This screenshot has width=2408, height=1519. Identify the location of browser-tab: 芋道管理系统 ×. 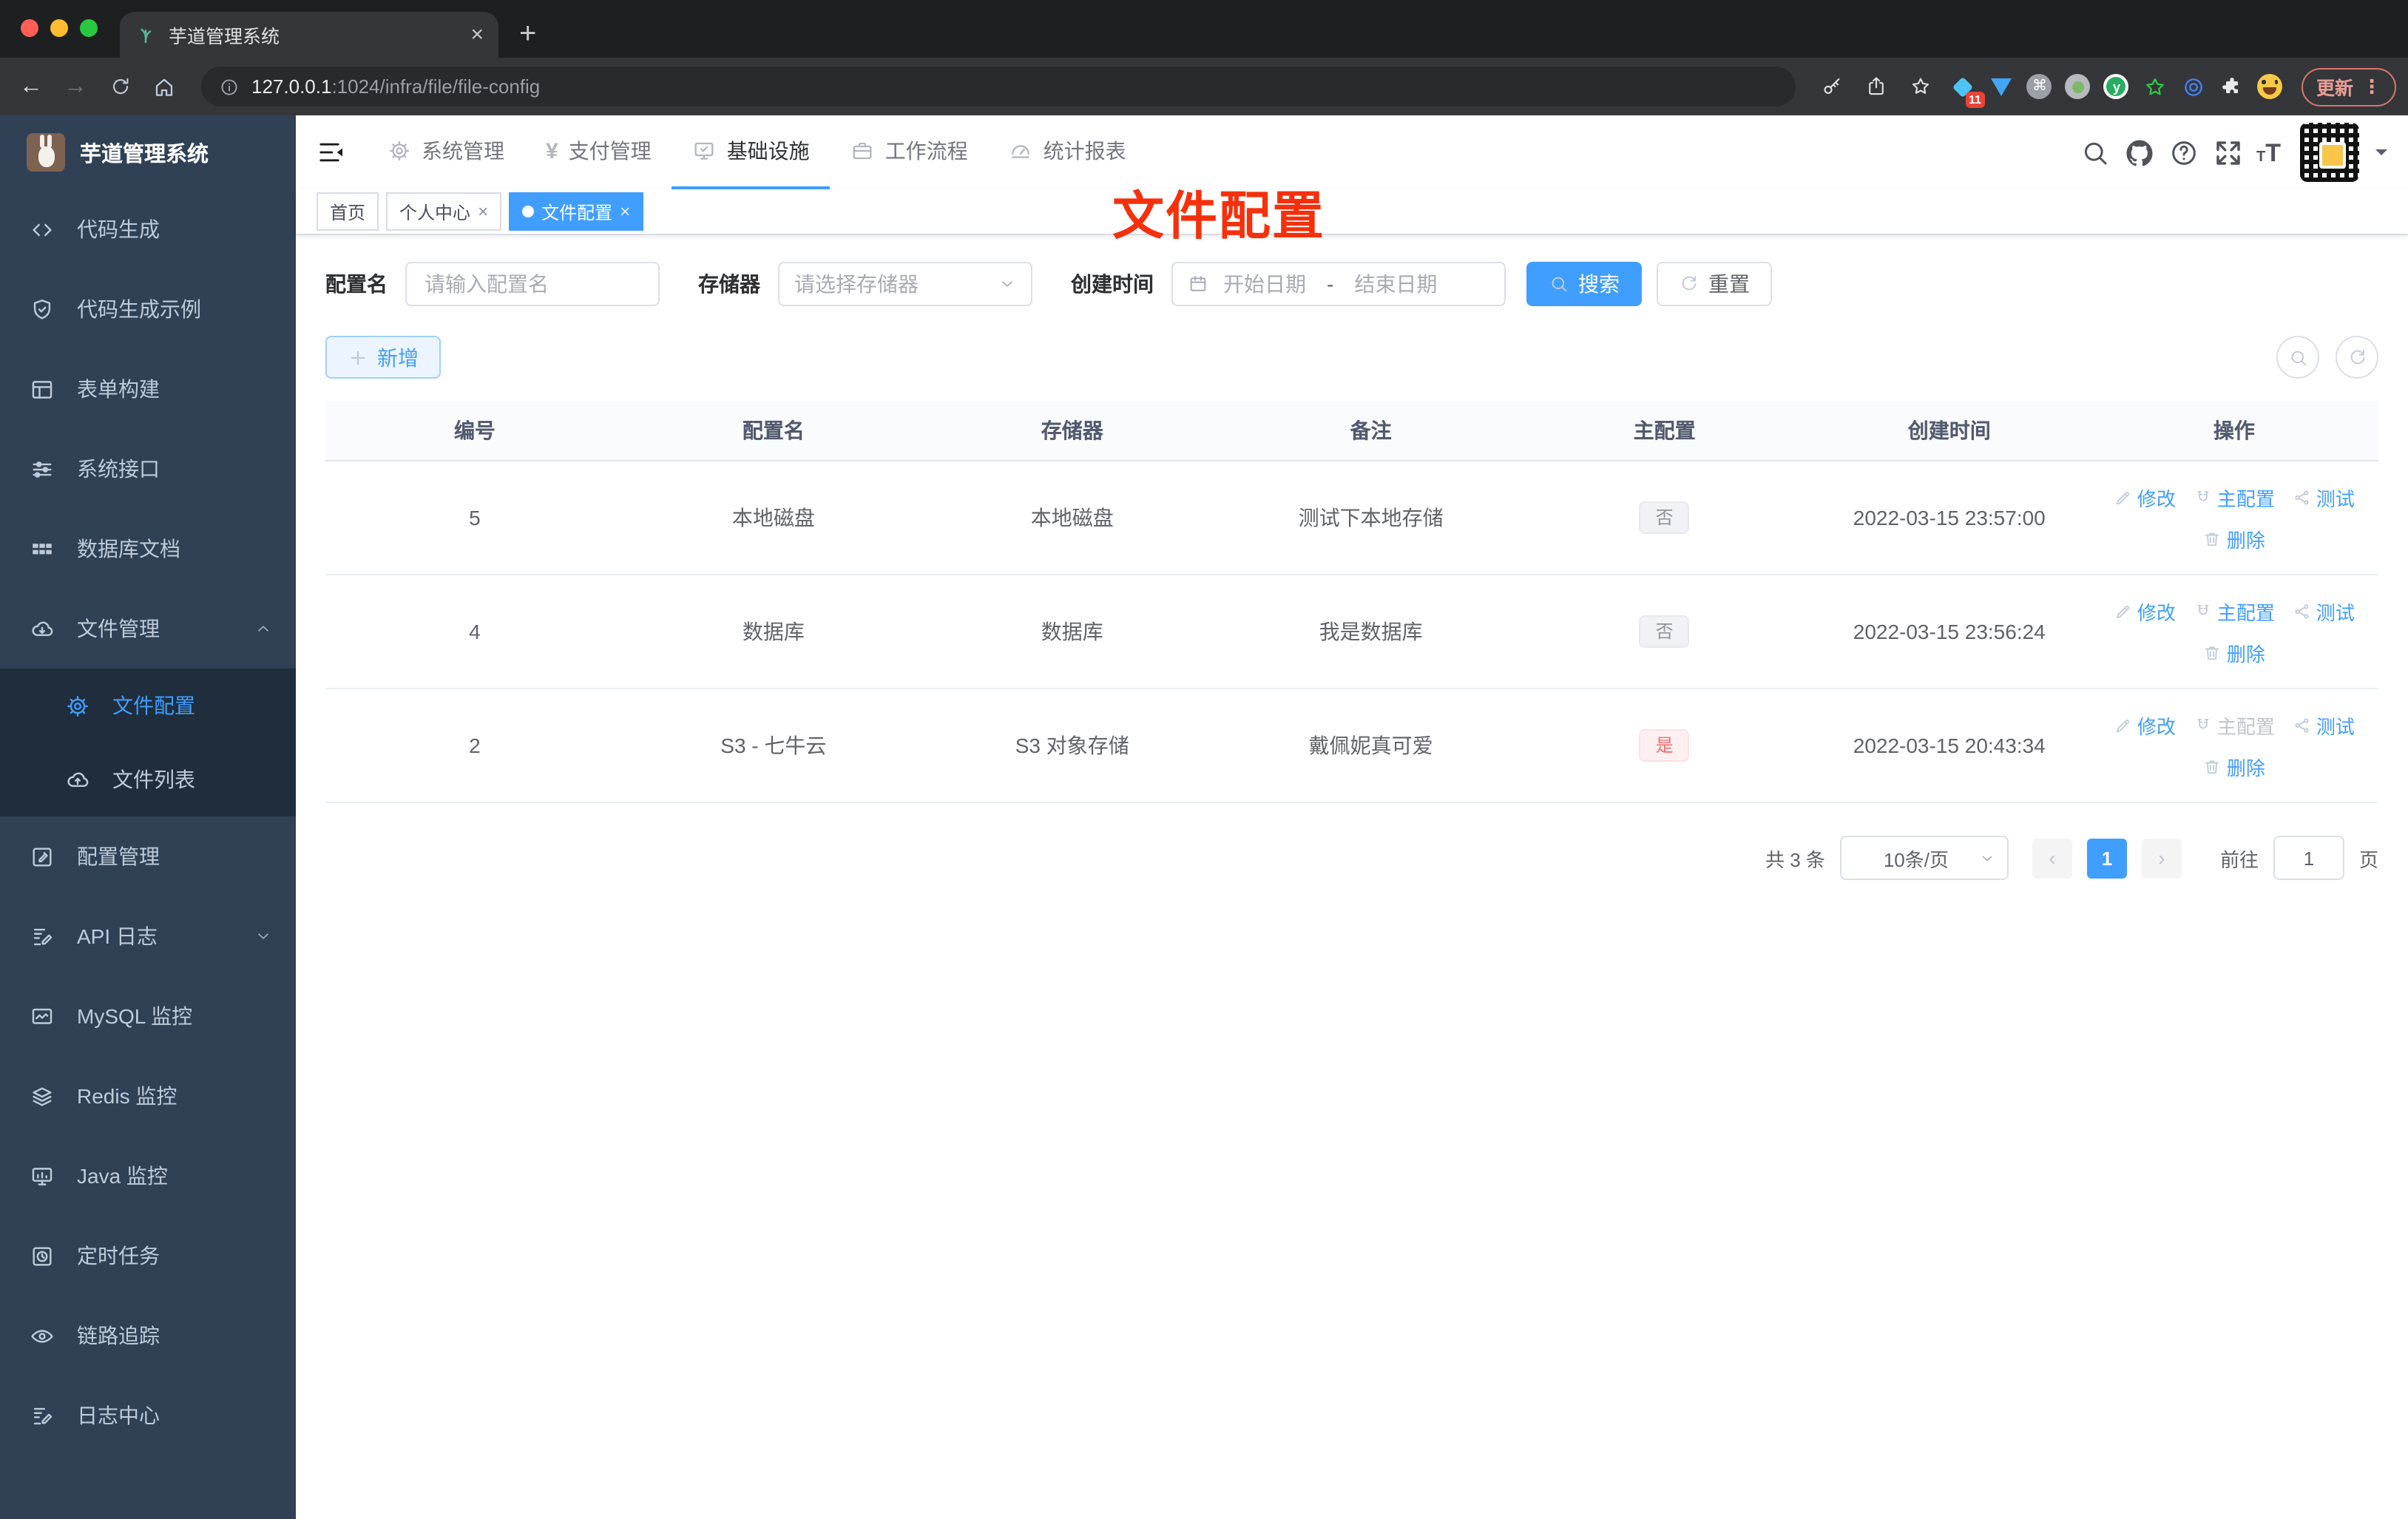
(309, 35).